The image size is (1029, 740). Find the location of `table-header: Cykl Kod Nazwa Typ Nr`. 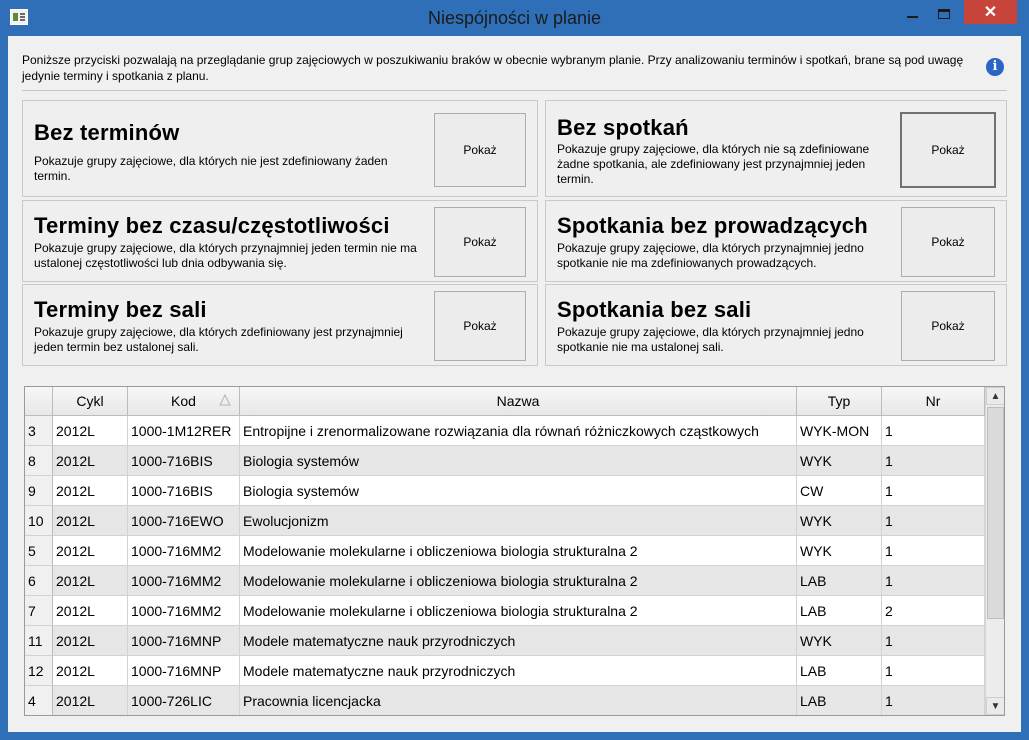

table-header: Cykl Kod Nazwa Typ Nr is located at coordinates (505, 401).